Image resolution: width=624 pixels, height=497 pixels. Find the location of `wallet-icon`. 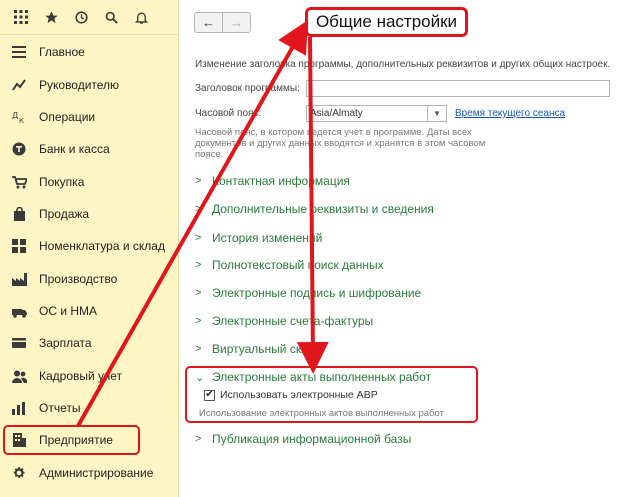

wallet-icon is located at coordinates (19, 343).